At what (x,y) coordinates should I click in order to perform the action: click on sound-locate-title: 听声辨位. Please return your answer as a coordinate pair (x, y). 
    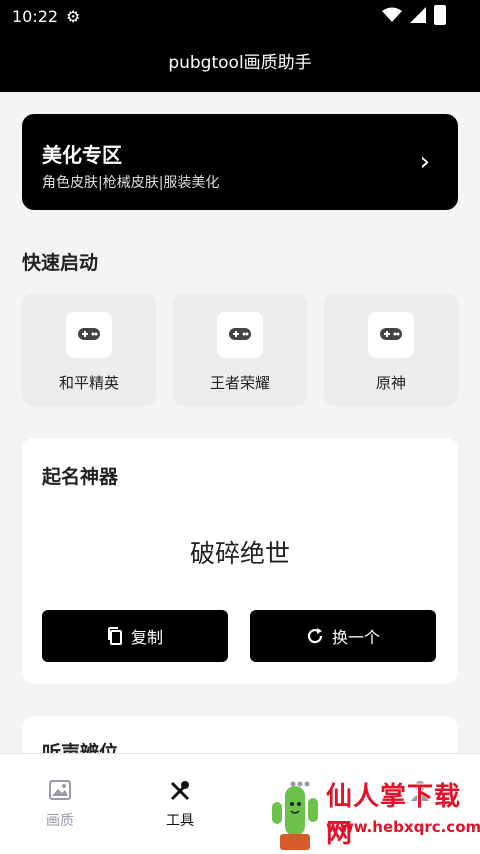
    Looking at the image, I should click on (80, 747).